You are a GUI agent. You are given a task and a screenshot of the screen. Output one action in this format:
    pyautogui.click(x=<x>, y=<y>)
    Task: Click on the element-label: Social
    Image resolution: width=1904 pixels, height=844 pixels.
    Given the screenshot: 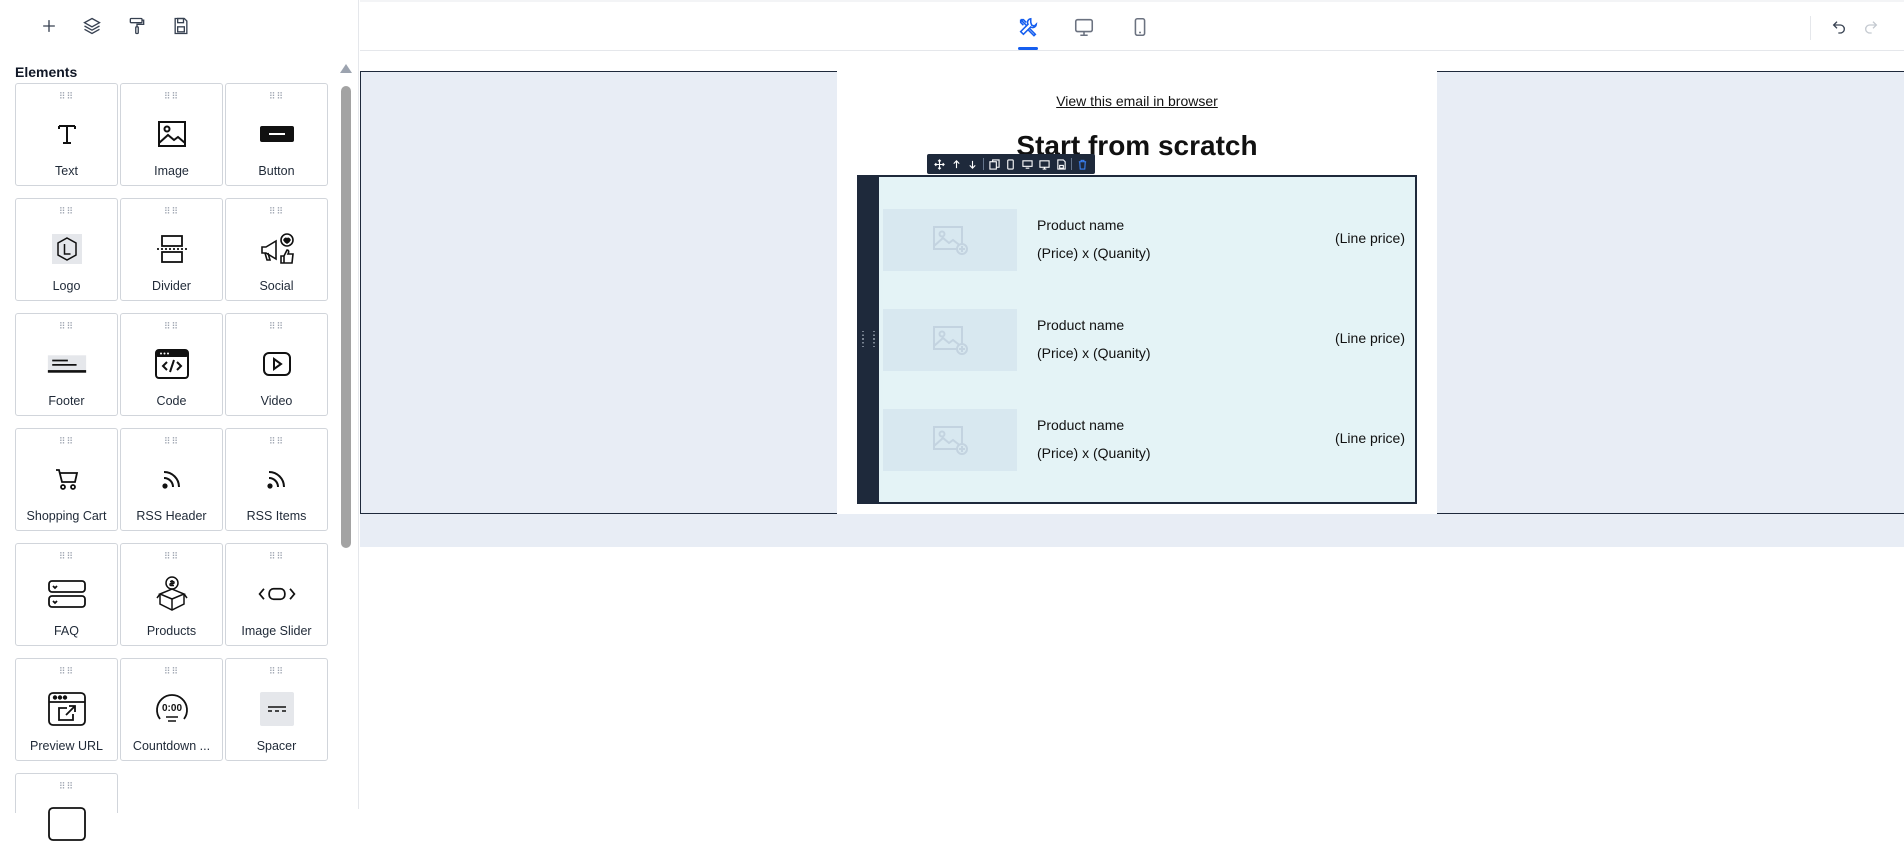 What is the action you would take?
    pyautogui.click(x=276, y=286)
    